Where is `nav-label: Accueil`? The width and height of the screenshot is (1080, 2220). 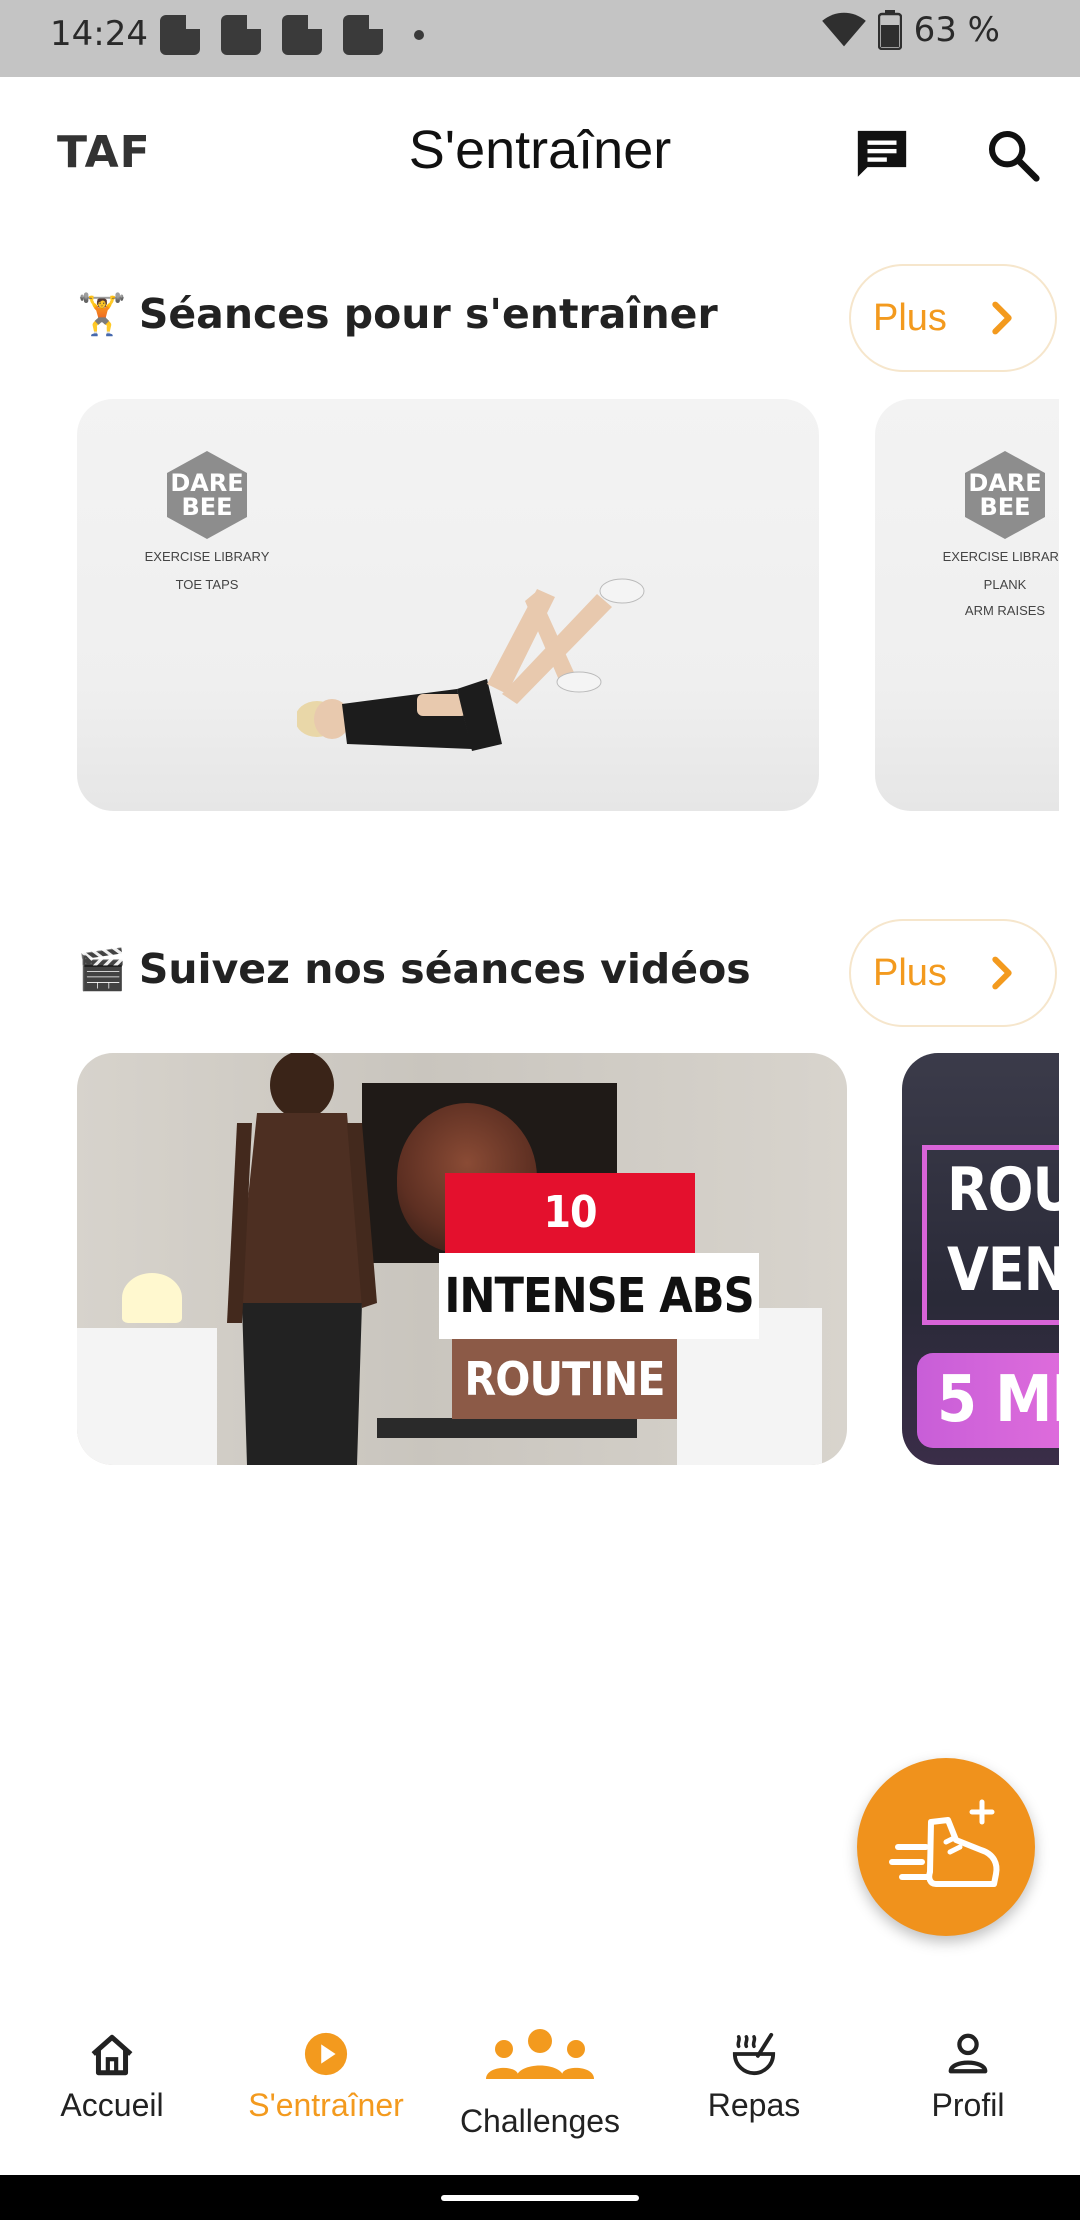
nav-label: Accueil is located at coordinates (112, 2105).